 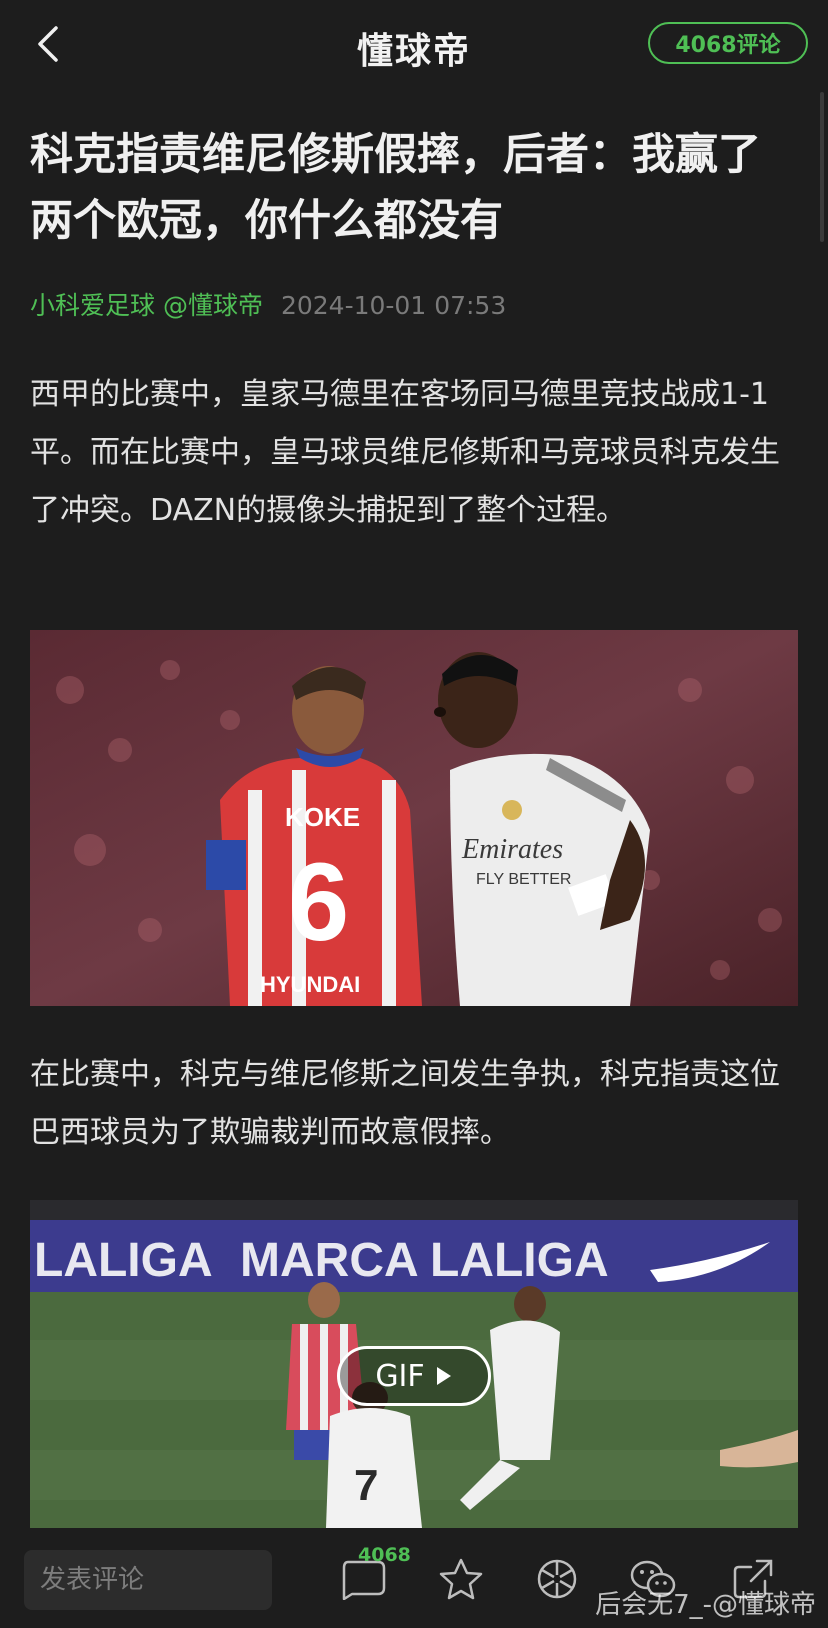 I want to click on jersey-number-text: 6, so click(x=318, y=902).